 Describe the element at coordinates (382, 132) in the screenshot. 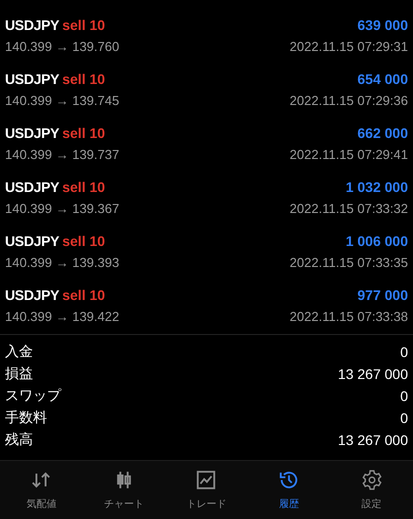

I see `profit-amount: 662 000` at that location.